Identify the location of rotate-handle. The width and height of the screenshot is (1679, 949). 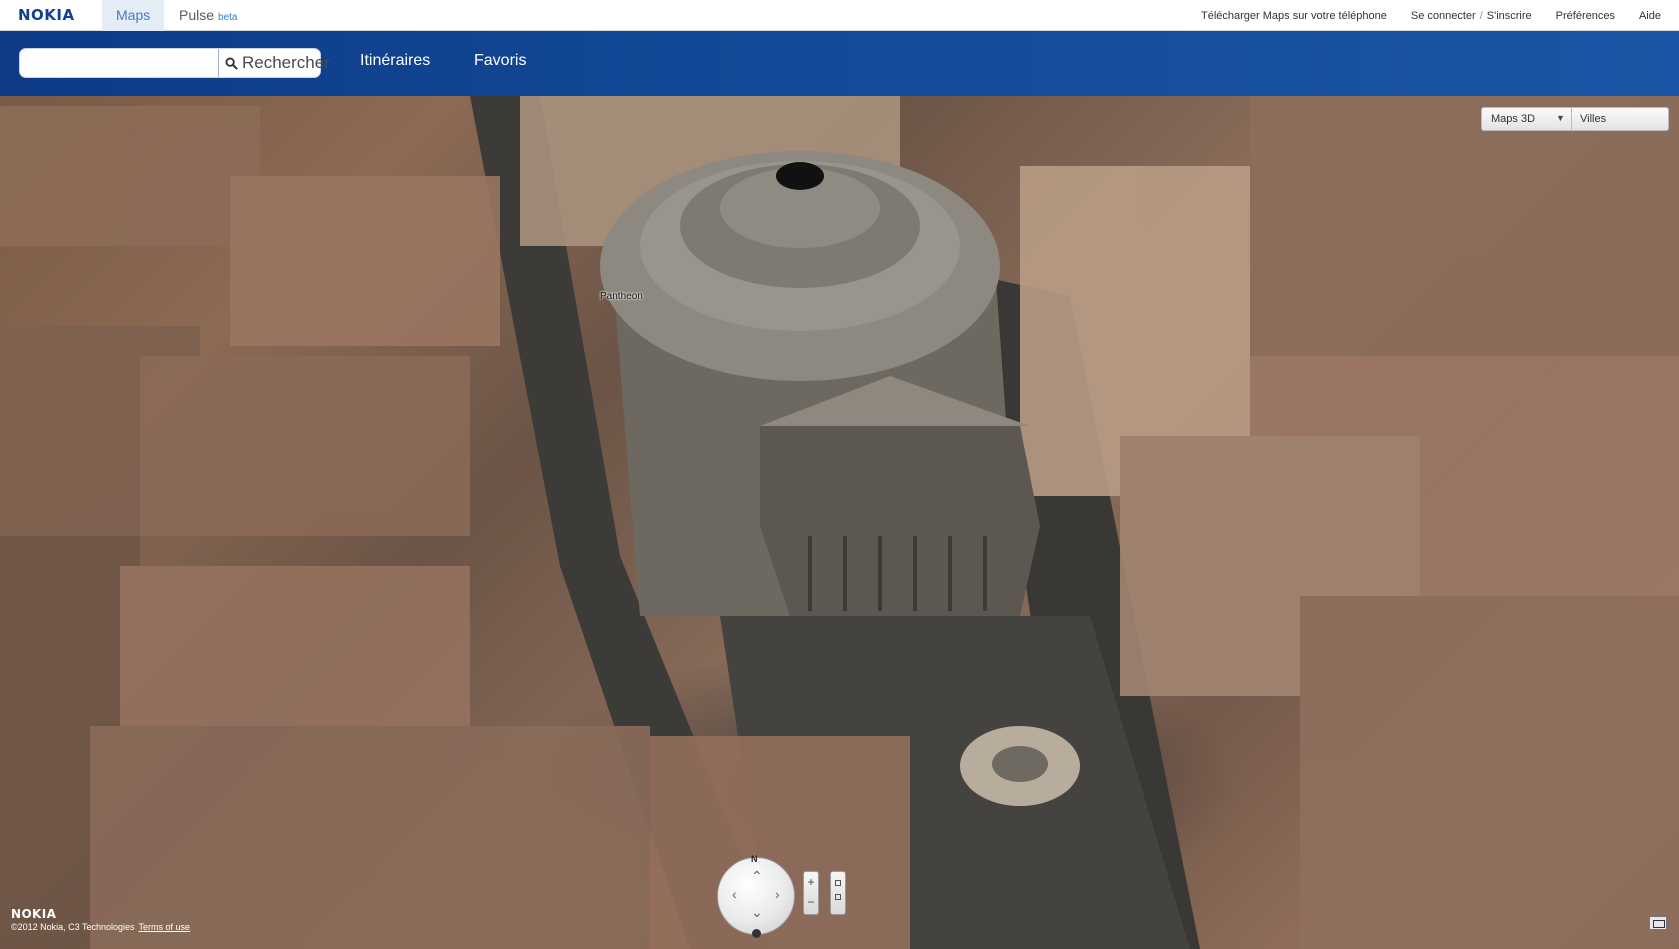
(756, 933).